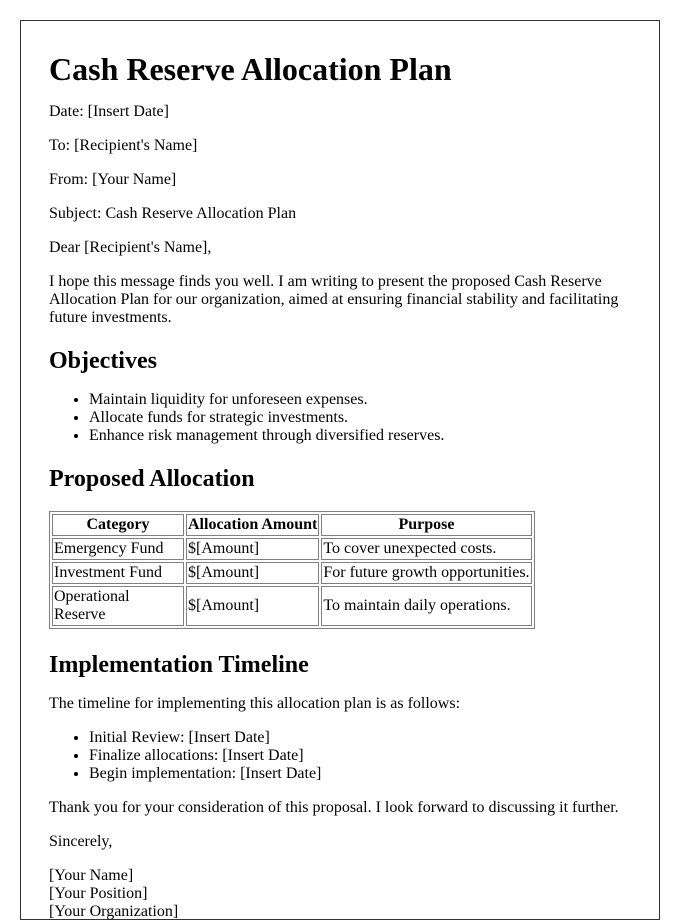 This screenshot has height=921, width=700. I want to click on table-cell: Operational Reserve, so click(118, 606).